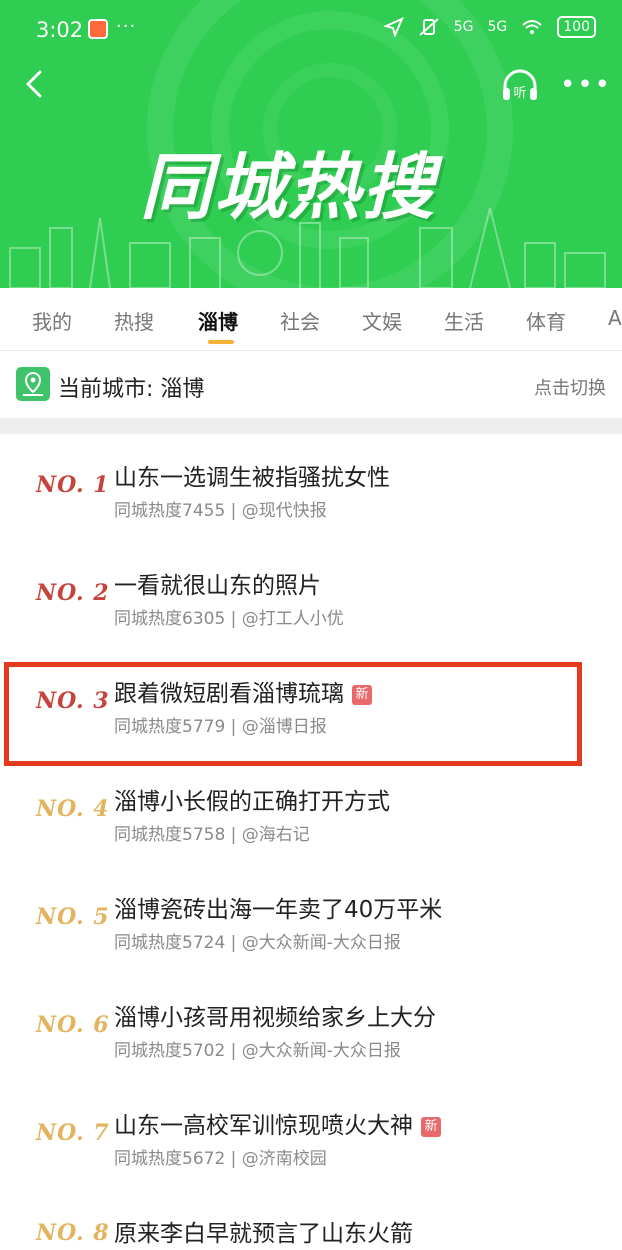 This screenshot has height=1250, width=622. I want to click on item-meta: 同城热度5672 | @济南校园, so click(220, 1159).